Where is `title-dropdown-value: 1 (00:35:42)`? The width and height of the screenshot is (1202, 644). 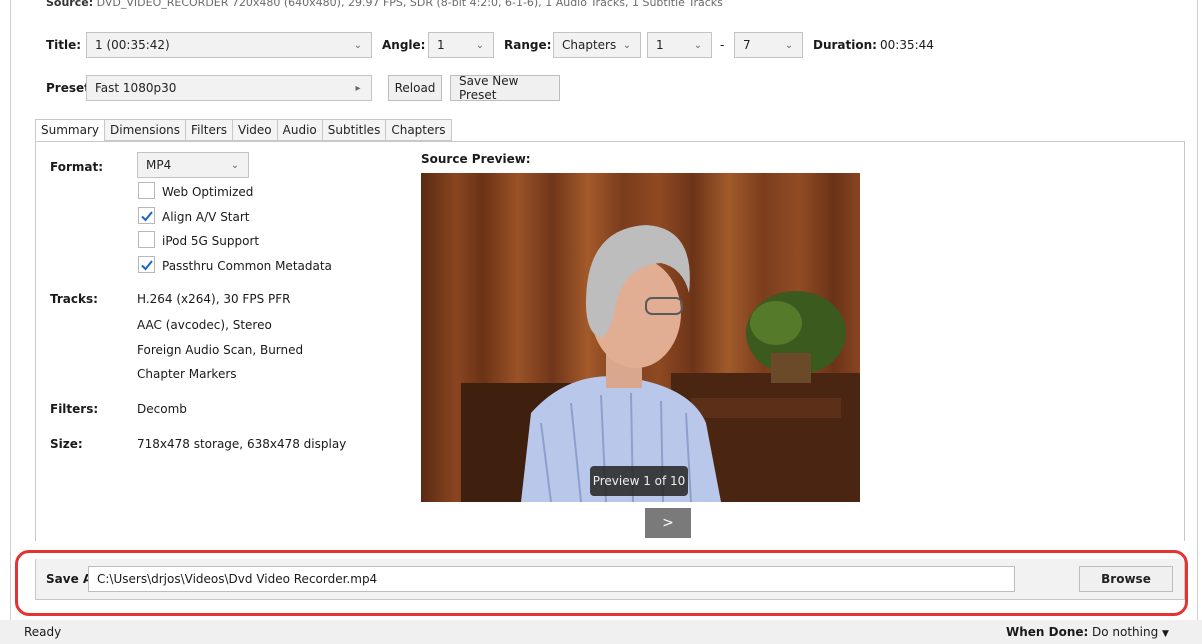
title-dropdown-value: 1 (00:35:42) is located at coordinates (132, 45).